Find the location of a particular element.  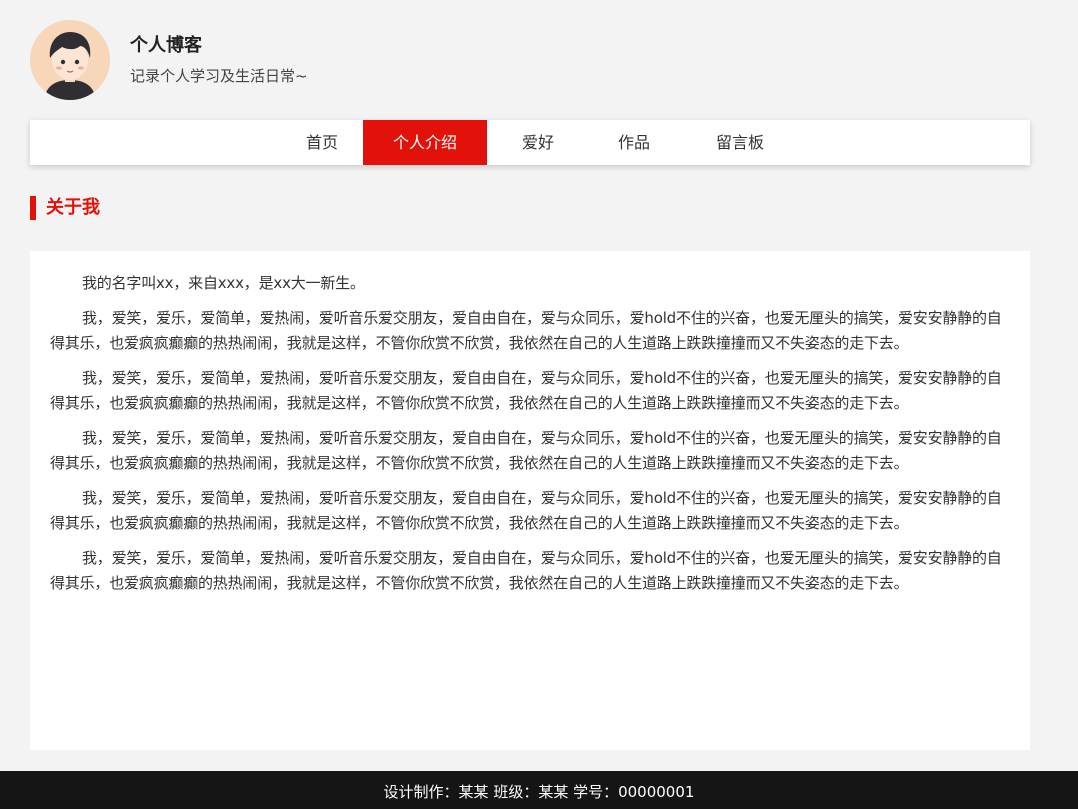

site-title: 个人博客 is located at coordinates (166, 45).